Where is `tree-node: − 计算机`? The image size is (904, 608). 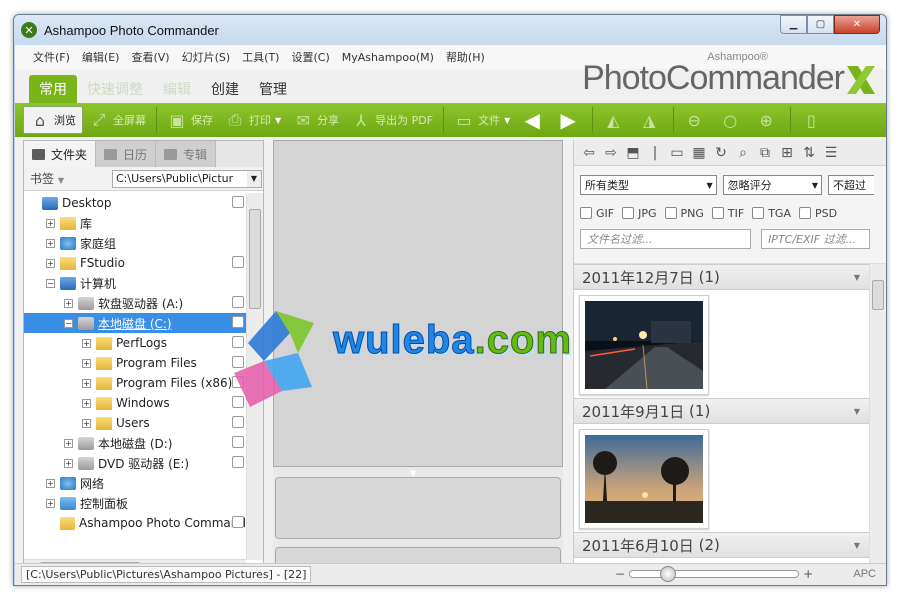 tree-node: − 计算机 is located at coordinates (135, 283).